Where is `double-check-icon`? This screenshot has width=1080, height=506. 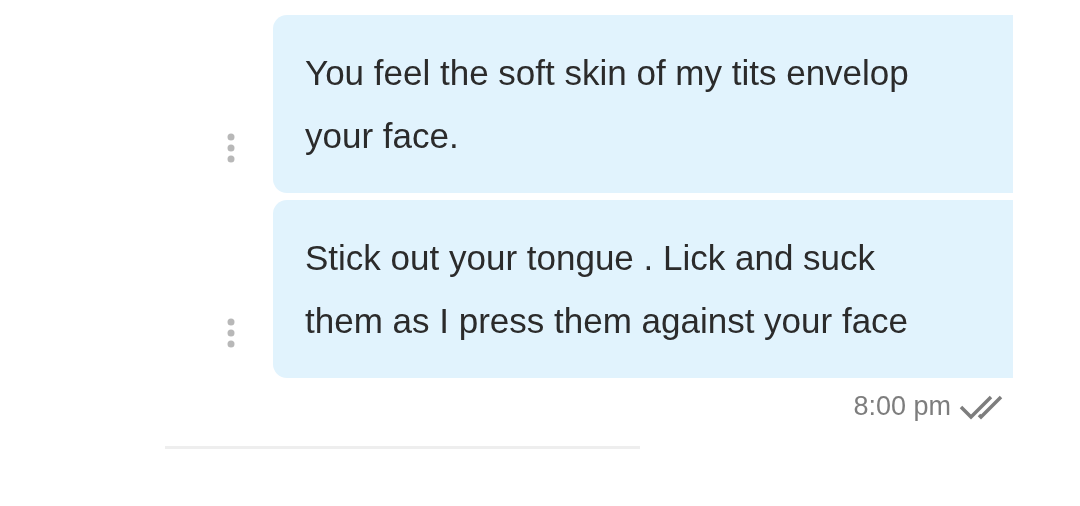
double-check-icon is located at coordinates (982, 406).